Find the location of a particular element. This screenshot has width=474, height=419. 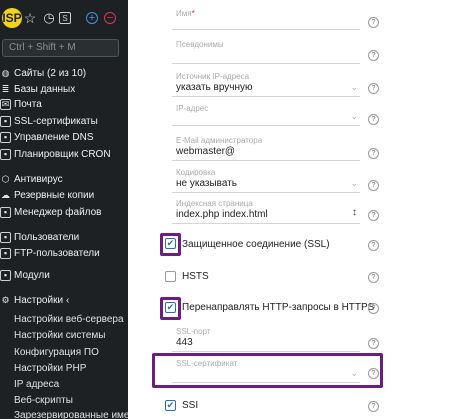

mail-icon: ✉ is located at coordinates (5, 104).